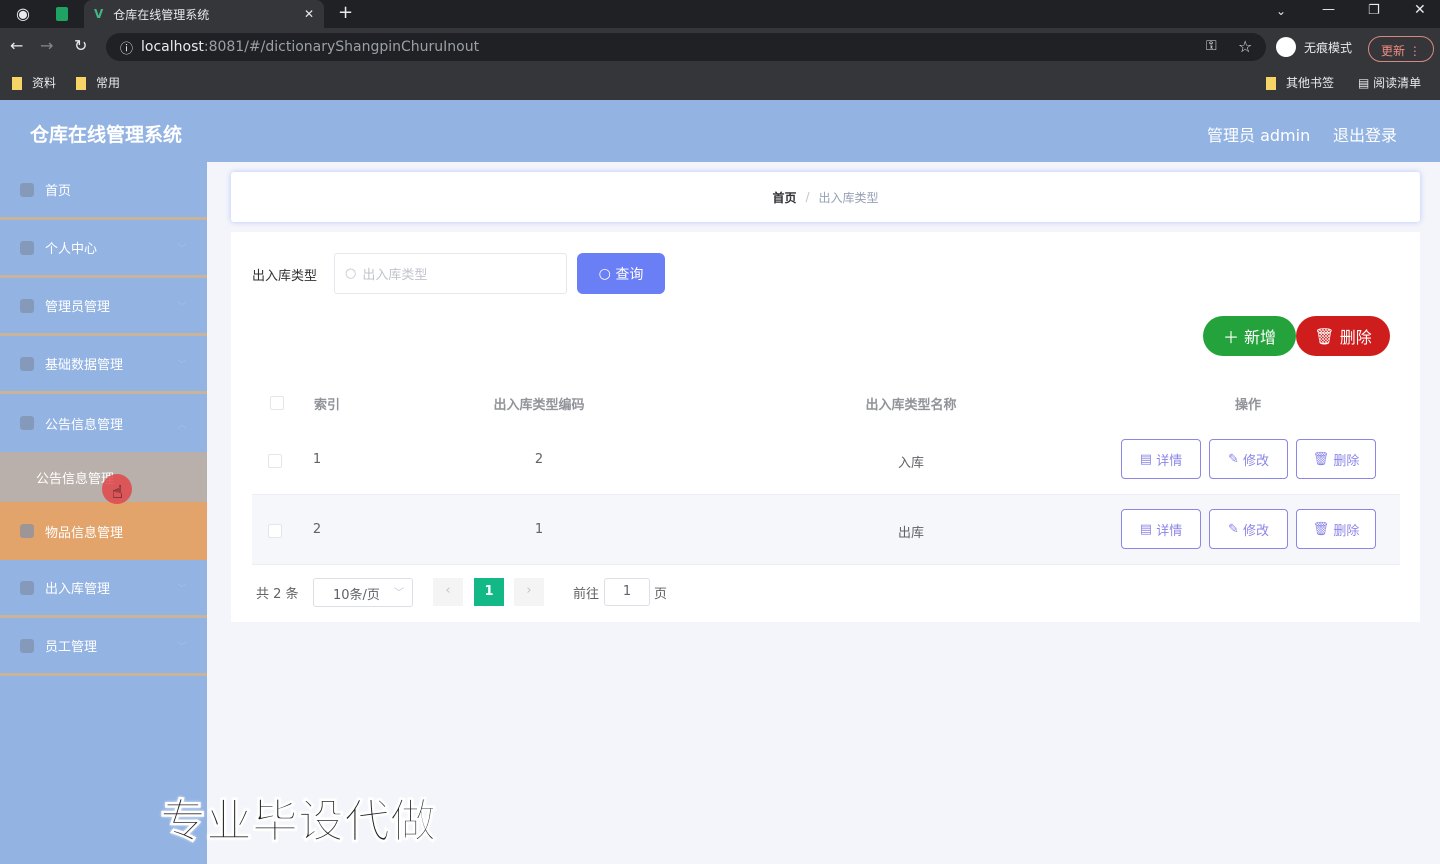 The image size is (1440, 864). Describe the element at coordinates (661, 594) in the screenshot. I see `page-suffix: 页` at that location.